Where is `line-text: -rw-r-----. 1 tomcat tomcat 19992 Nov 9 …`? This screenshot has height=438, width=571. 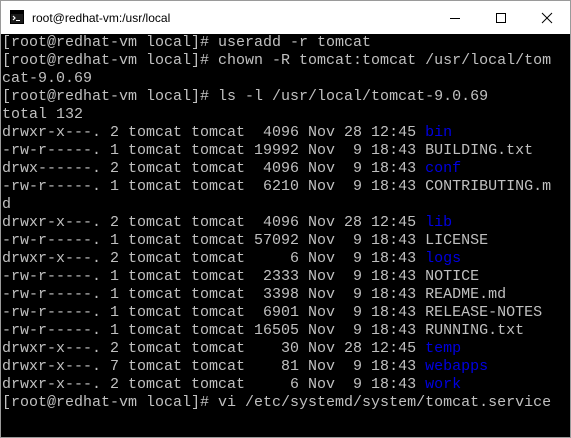 line-text: -rw-r-----. 1 tomcat tomcat 19992 Nov 9 … is located at coordinates (214, 150).